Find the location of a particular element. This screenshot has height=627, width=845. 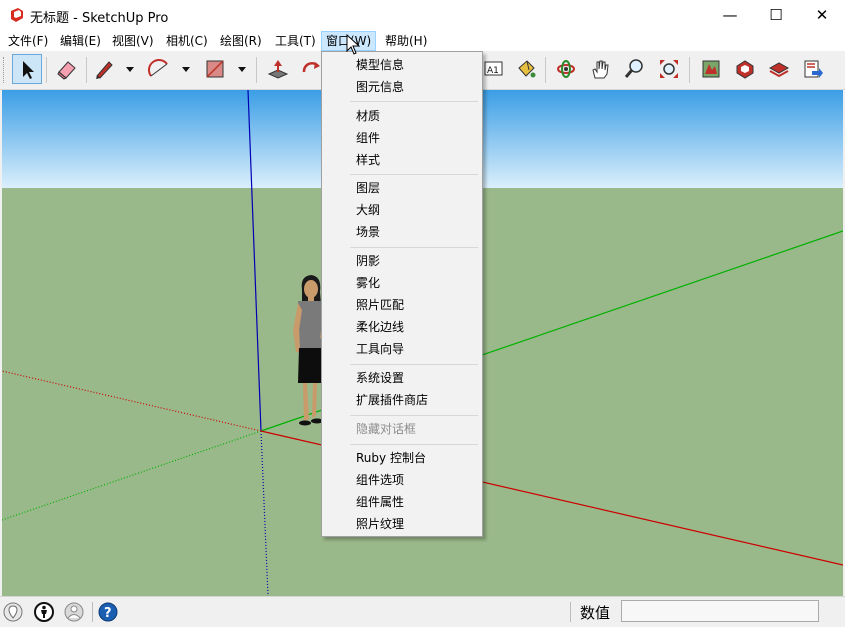

send-to-layout-icon is located at coordinates (813, 69).